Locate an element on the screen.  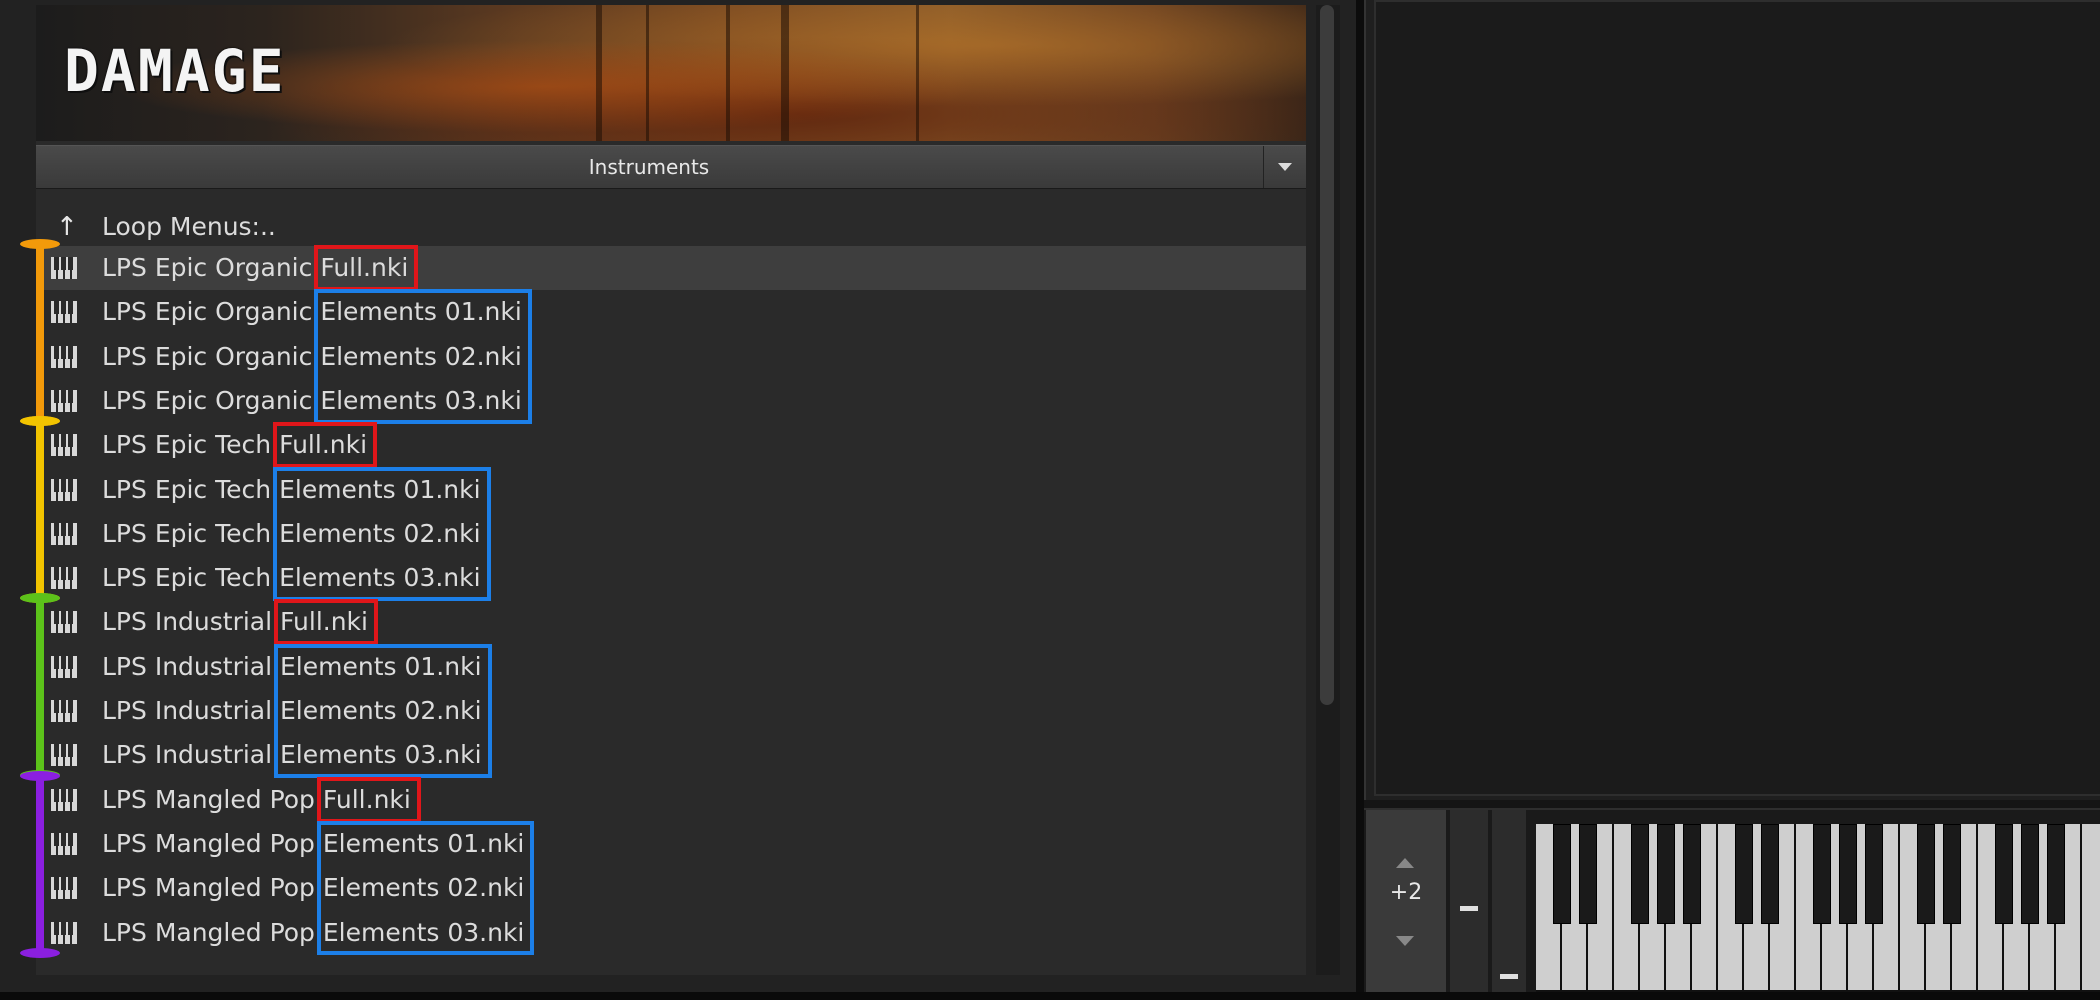
list-item-instrument: LPS Epic Organic Full.nki is located at coordinates (671, 268).